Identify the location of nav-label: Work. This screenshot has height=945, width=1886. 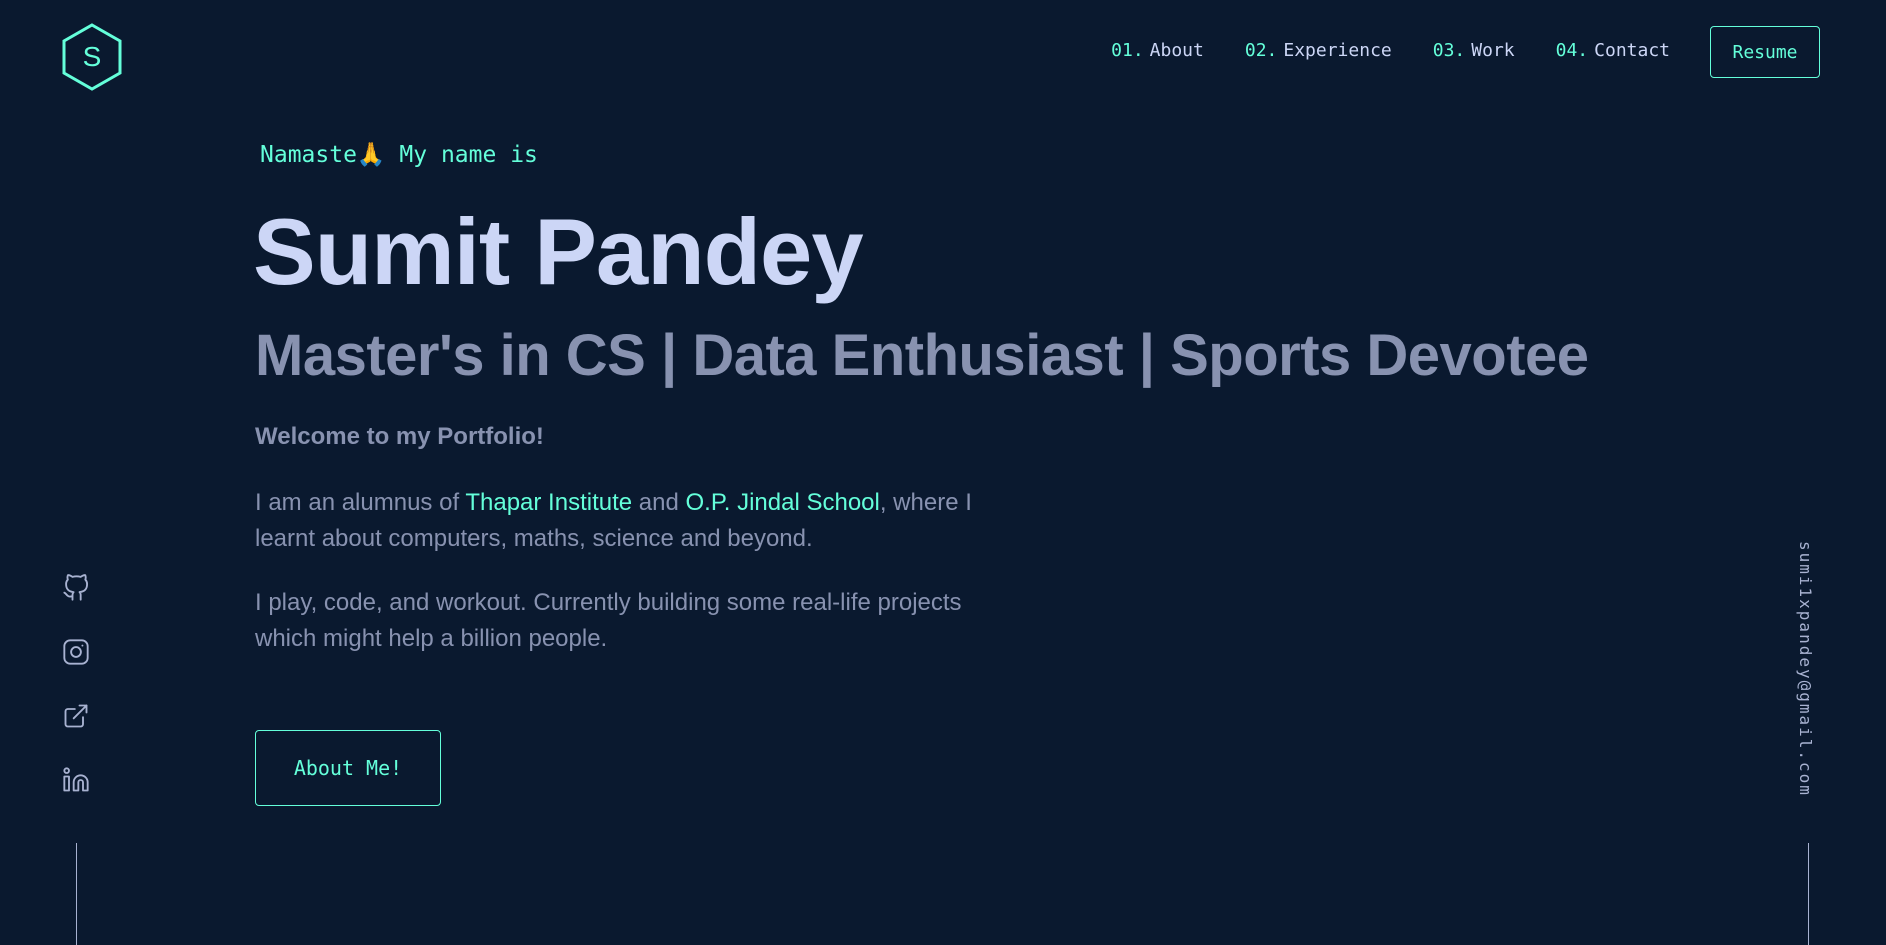
(1493, 50).